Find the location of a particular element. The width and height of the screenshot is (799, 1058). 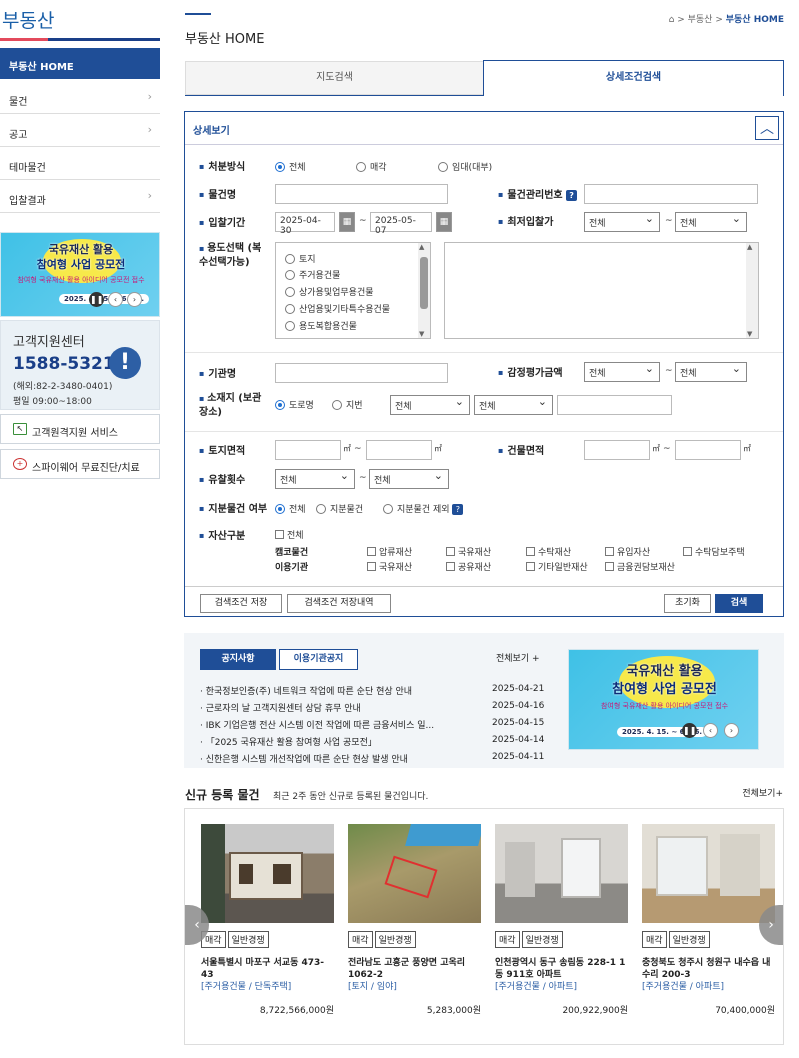

sidebar-item-items: 물건 › is located at coordinates (80, 97).